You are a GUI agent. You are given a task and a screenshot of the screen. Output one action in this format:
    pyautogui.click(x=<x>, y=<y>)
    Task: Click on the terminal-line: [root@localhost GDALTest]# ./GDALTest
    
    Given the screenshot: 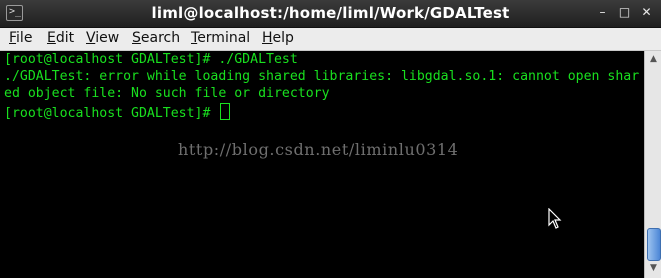 What is the action you would take?
    pyautogui.click(x=151, y=59)
    